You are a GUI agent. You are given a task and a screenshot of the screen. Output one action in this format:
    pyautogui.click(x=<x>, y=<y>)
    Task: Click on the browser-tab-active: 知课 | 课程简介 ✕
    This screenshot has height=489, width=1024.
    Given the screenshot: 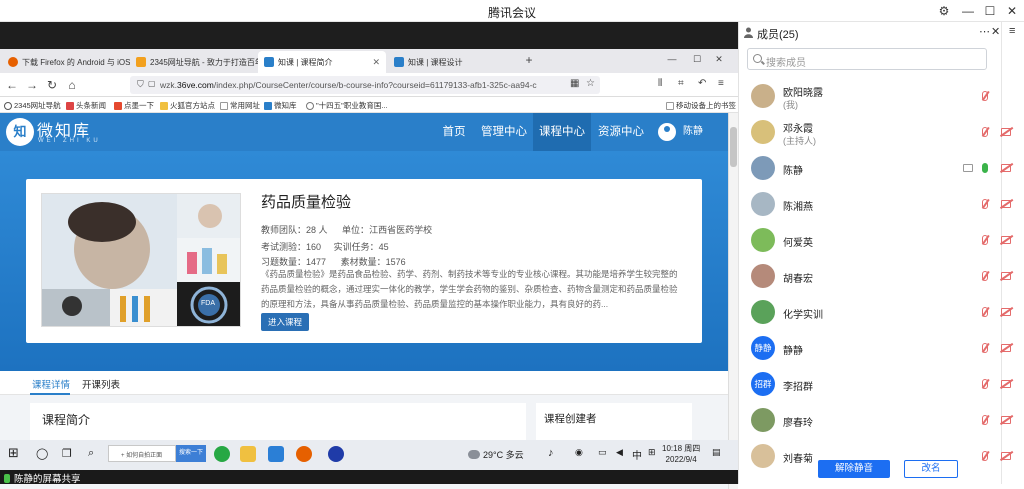 What is the action you would take?
    pyautogui.click(x=322, y=62)
    